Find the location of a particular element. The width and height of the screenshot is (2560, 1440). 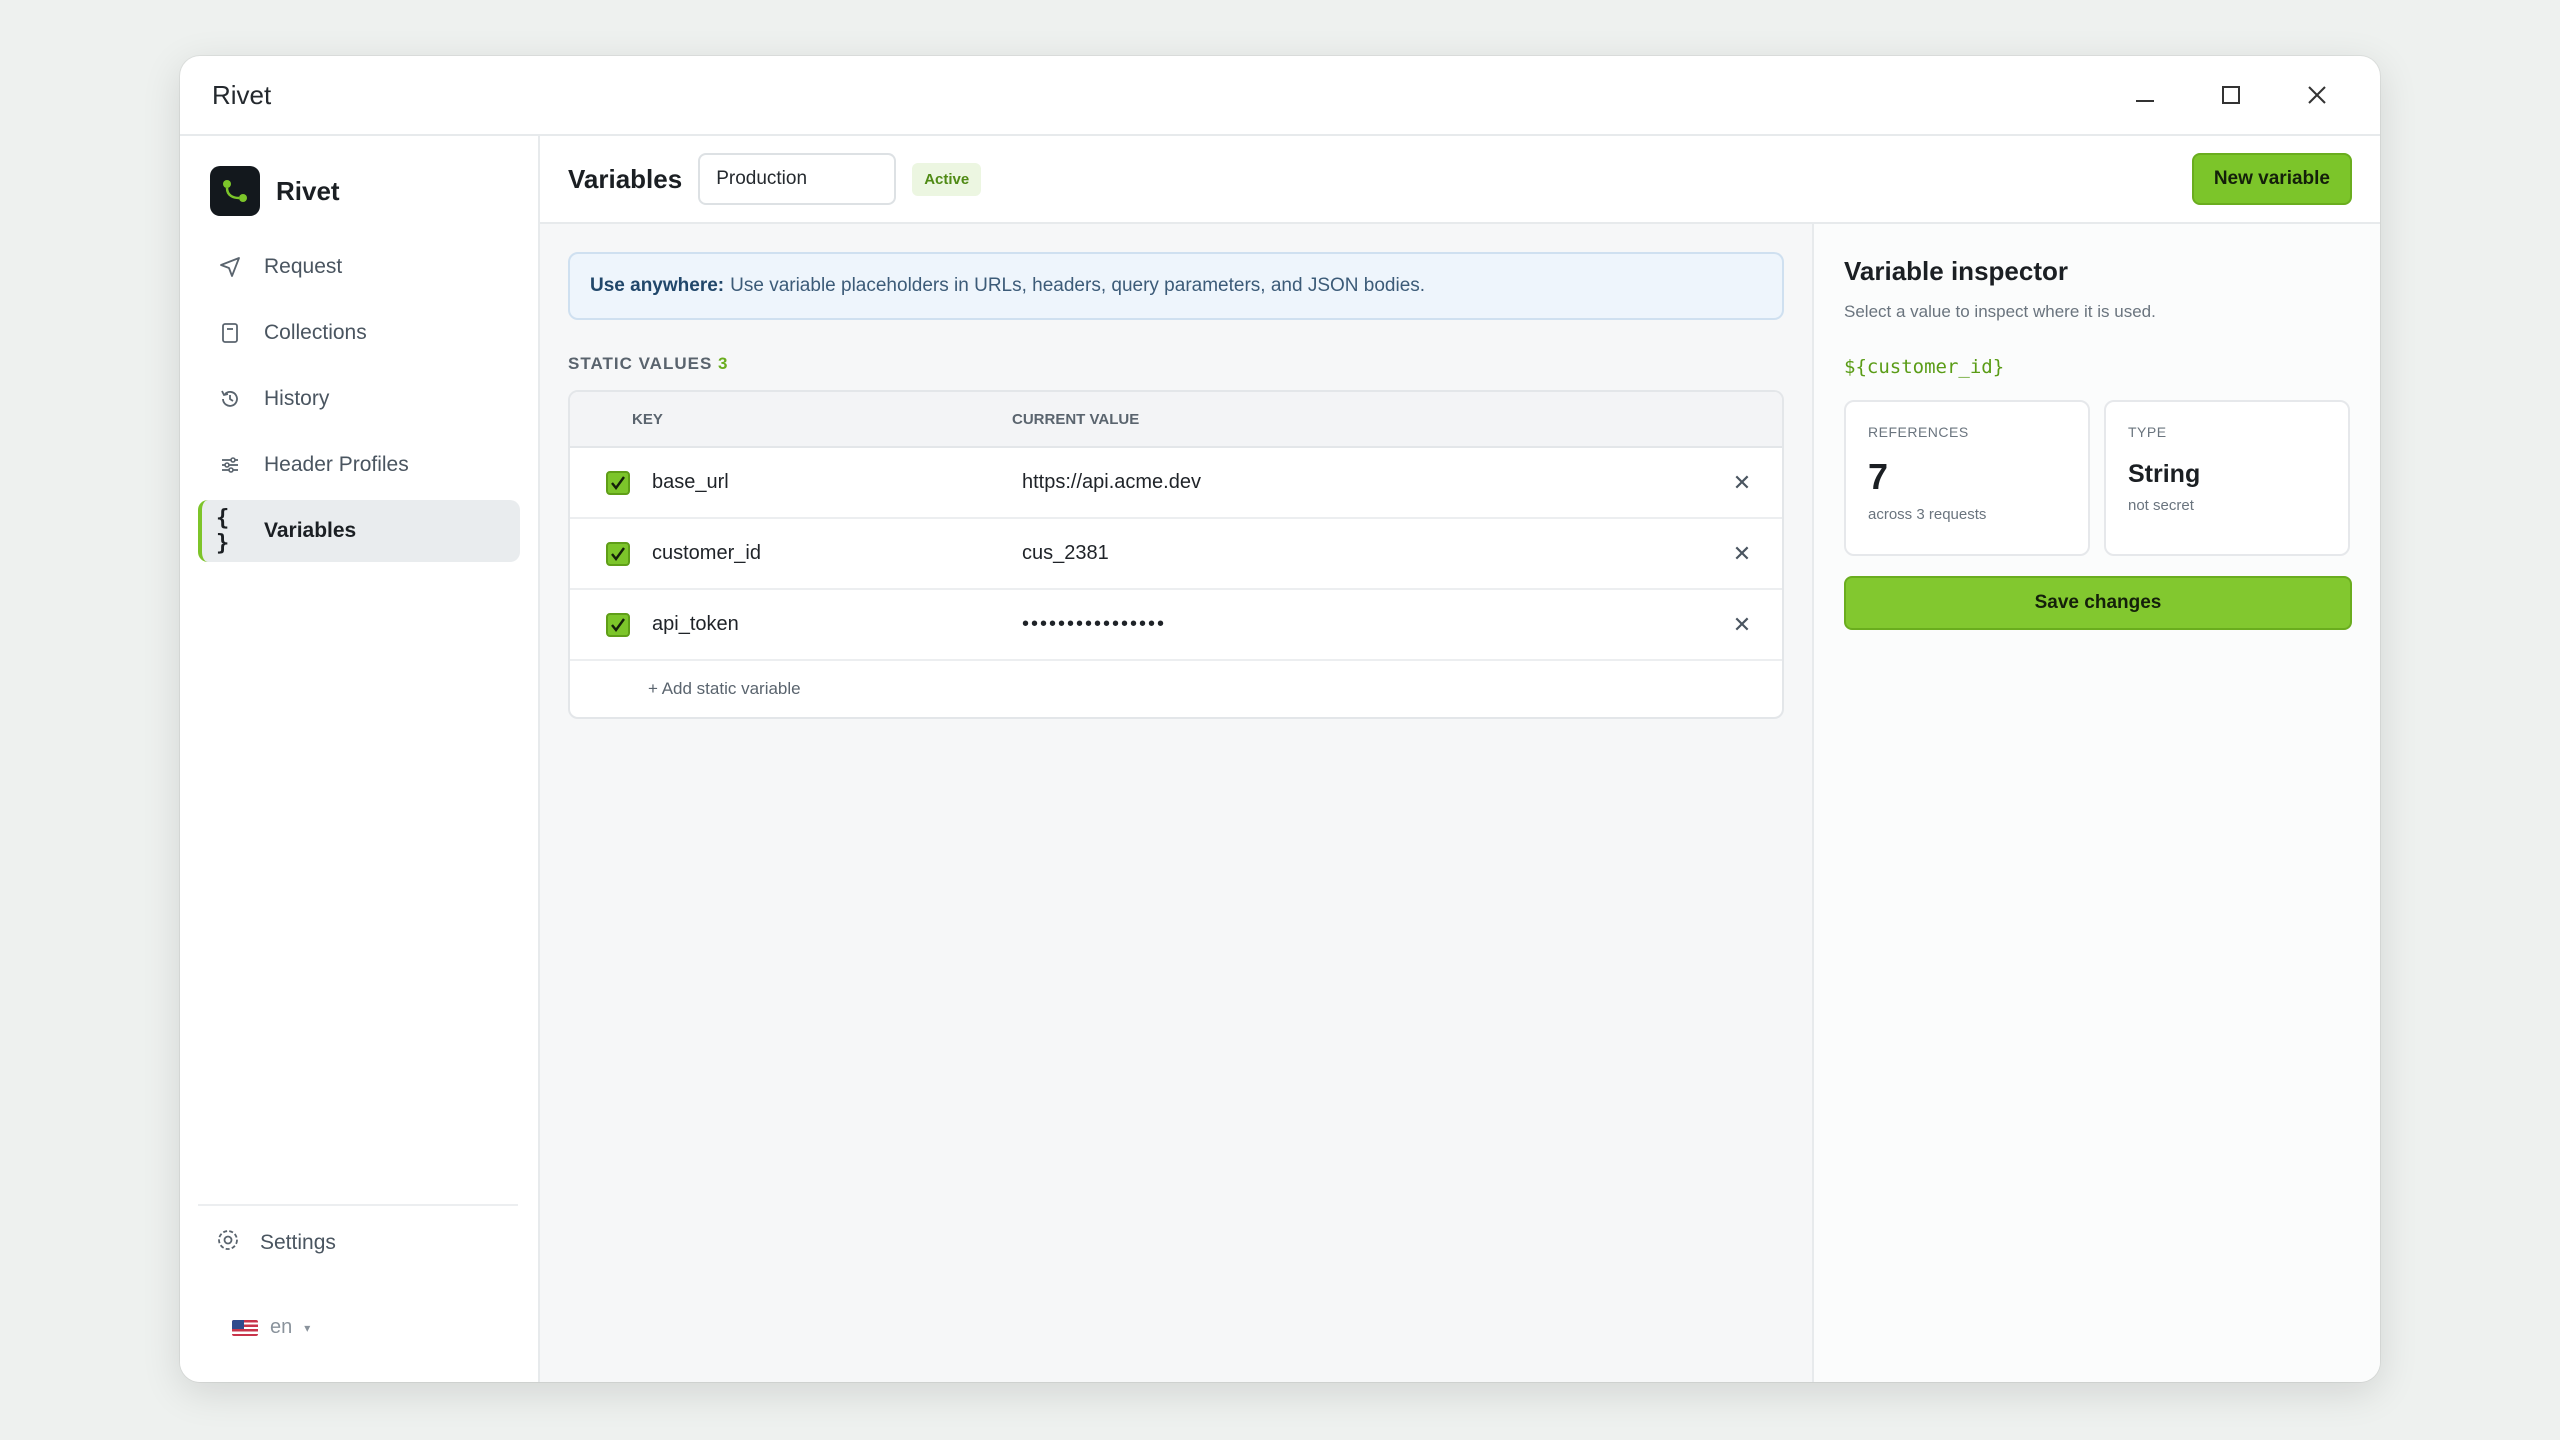

maximize-icon is located at coordinates (2231, 95).